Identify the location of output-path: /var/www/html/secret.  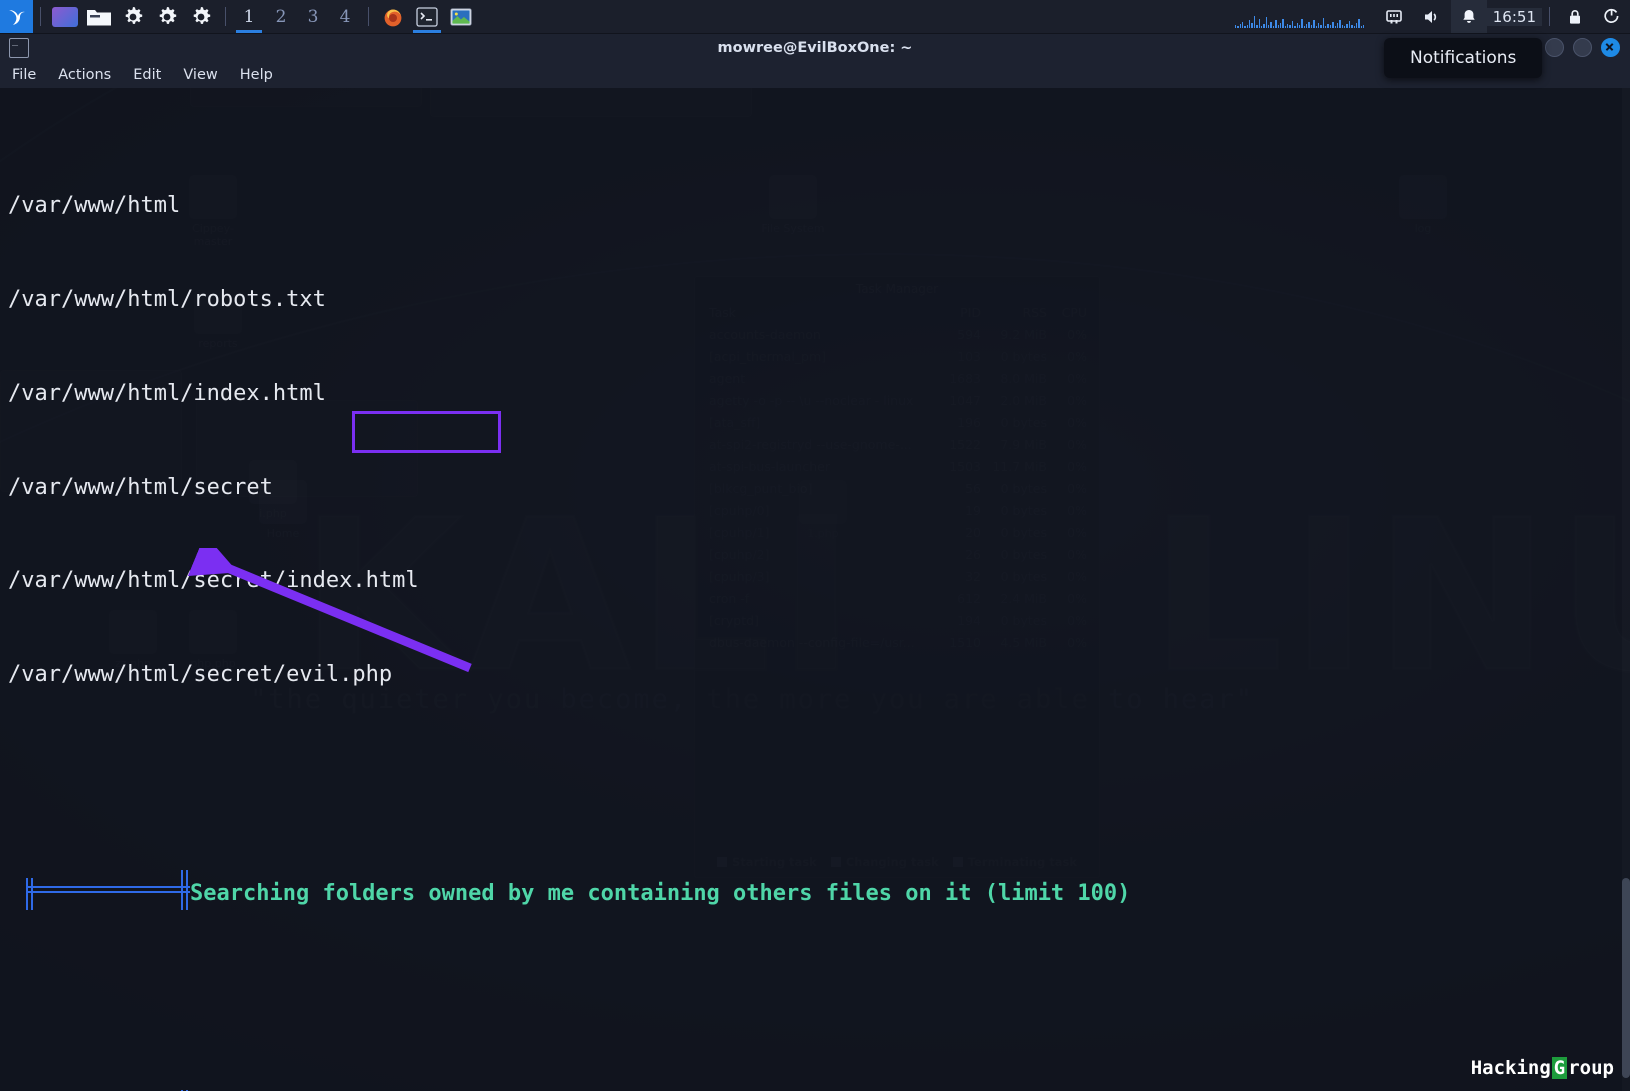
(140, 487).